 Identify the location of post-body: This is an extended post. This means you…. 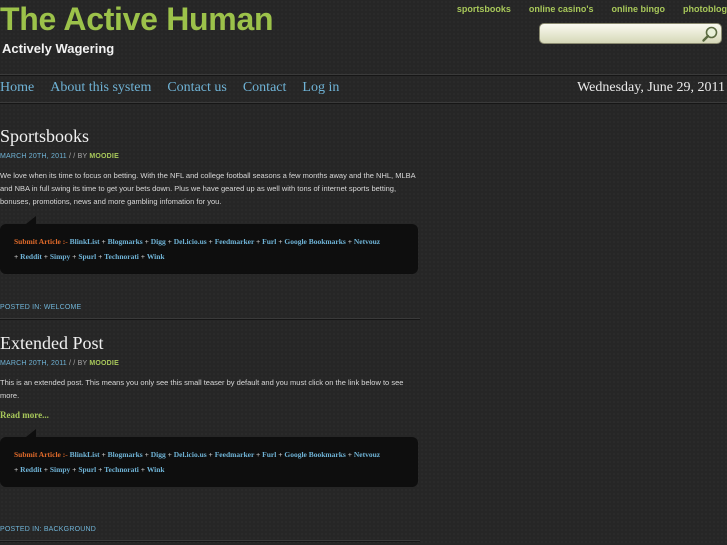
(202, 389).